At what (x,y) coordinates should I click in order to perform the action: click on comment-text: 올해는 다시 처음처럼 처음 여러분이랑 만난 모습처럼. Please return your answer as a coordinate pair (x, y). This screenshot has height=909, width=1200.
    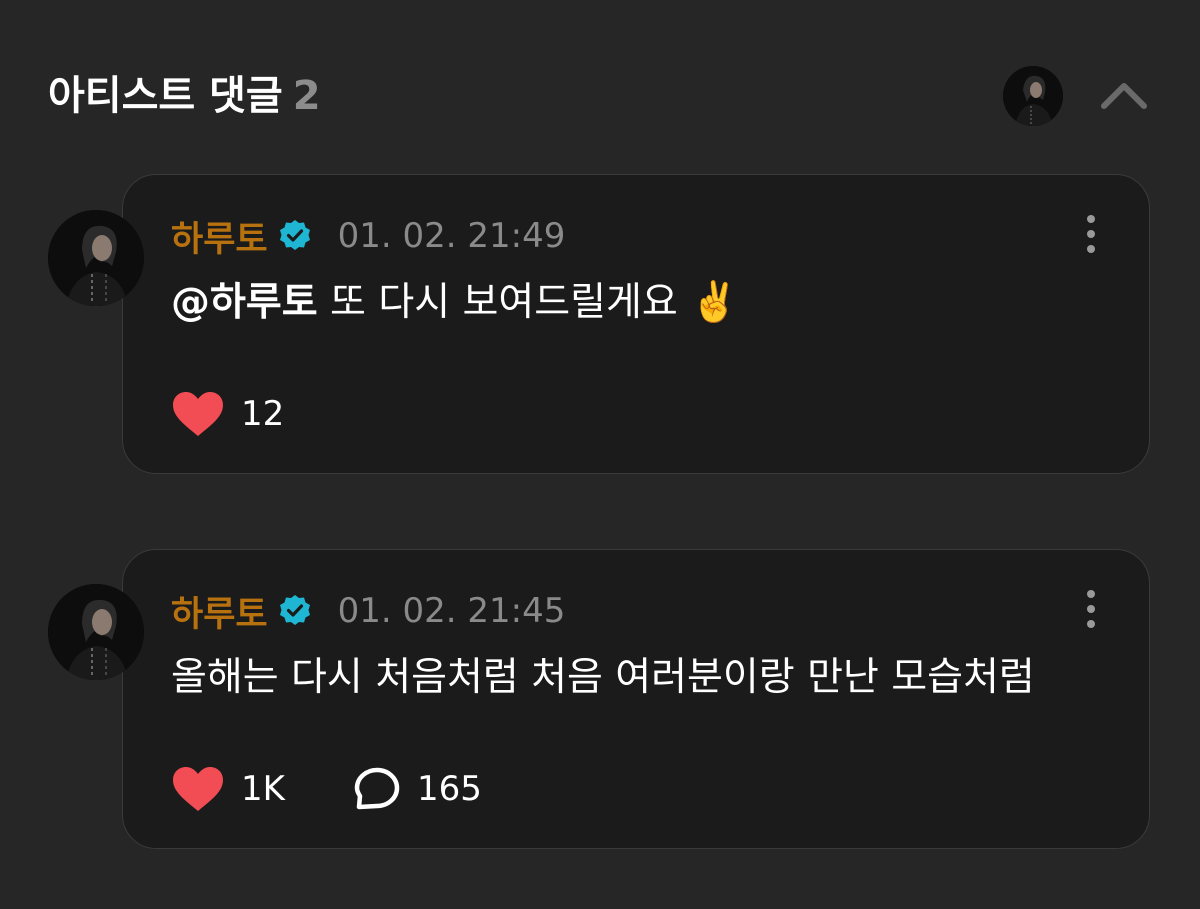
    Looking at the image, I should click on (603, 678).